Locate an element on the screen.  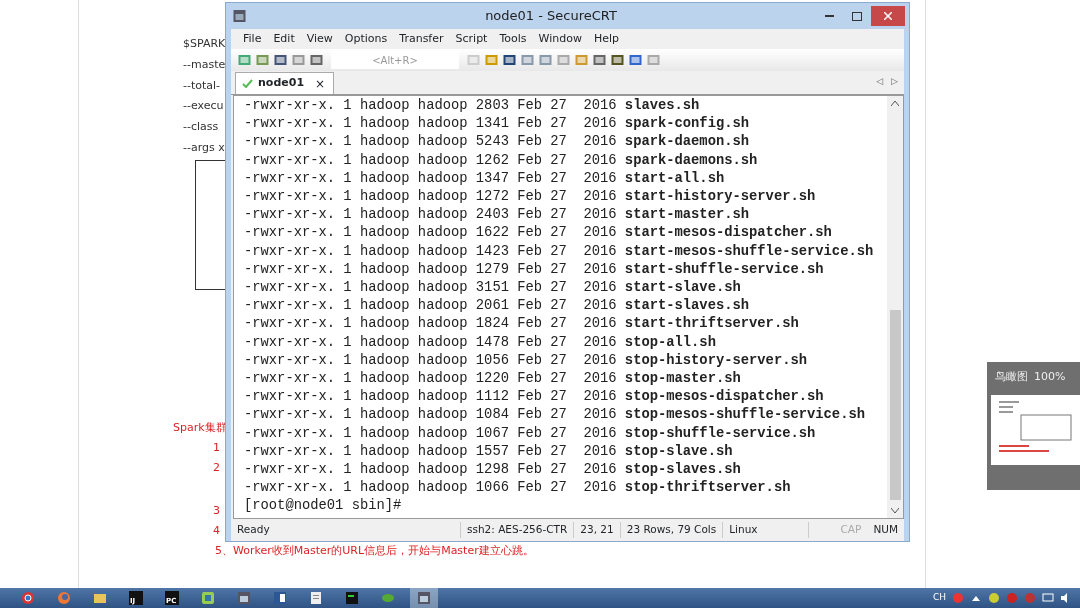
note-text: 5、Worker收到Master的URL信息后，开始与Master建立心跳。 is located at coordinates (374, 551).